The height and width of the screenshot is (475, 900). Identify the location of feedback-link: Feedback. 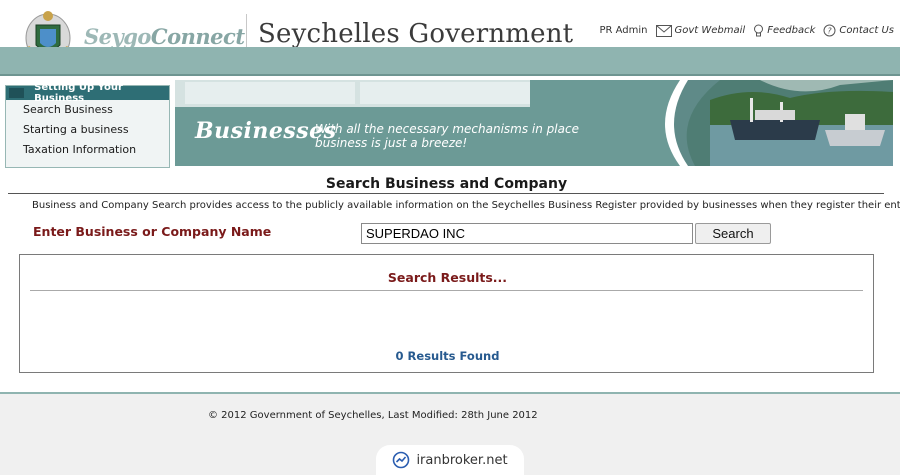
(784, 30).